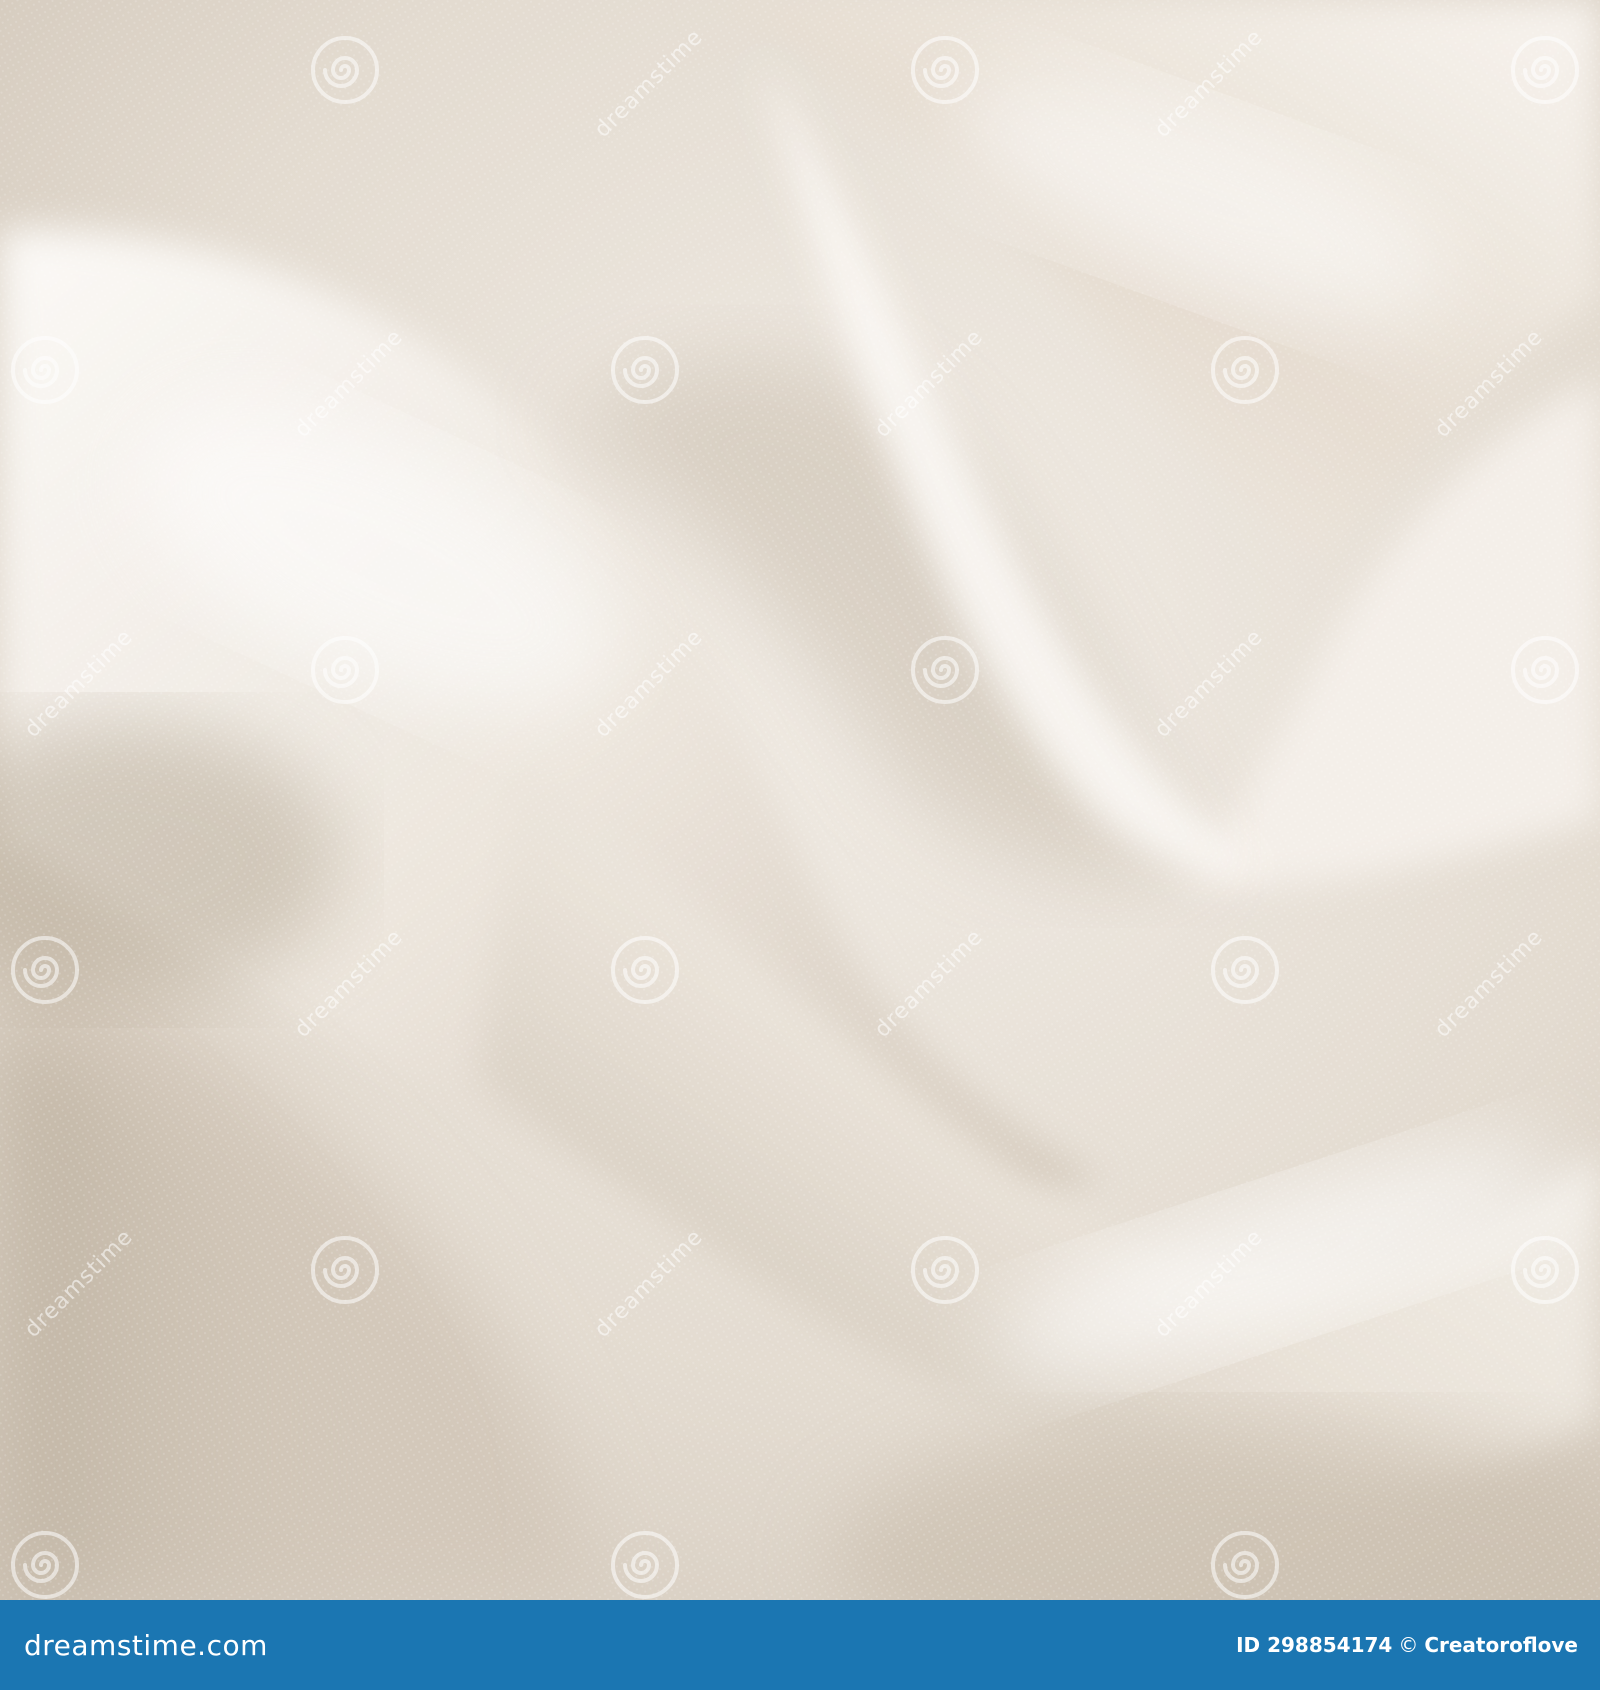 Image resolution: width=1600 pixels, height=1690 pixels. I want to click on photo-meta: ID 298854174 © Creatoroflove, so click(1407, 1645).